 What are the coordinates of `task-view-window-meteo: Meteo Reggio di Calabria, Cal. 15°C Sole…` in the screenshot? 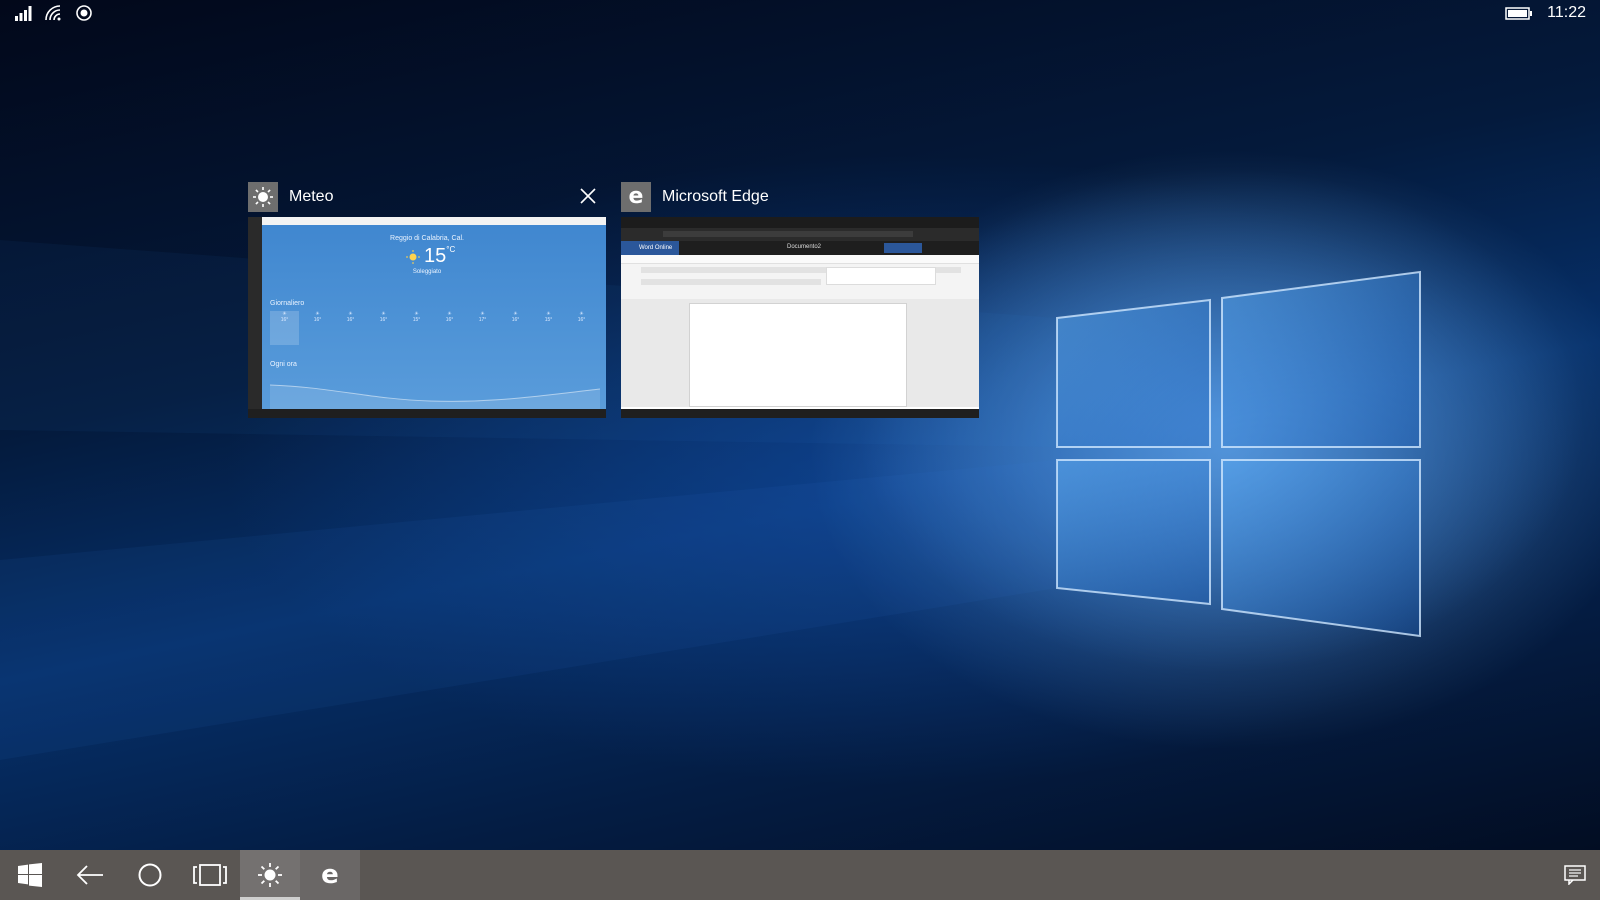 It's located at (427, 299).